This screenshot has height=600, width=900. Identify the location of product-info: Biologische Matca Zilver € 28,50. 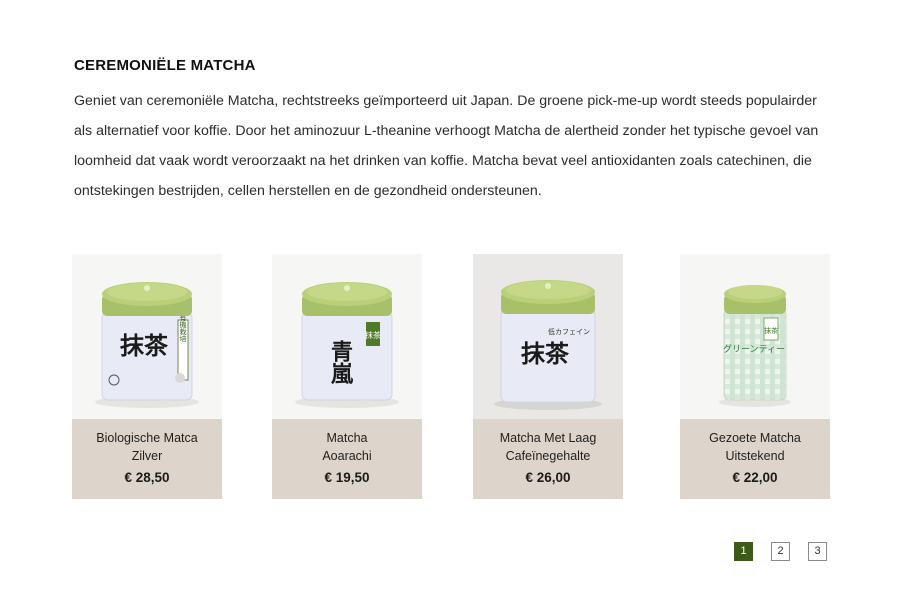
(147, 459).